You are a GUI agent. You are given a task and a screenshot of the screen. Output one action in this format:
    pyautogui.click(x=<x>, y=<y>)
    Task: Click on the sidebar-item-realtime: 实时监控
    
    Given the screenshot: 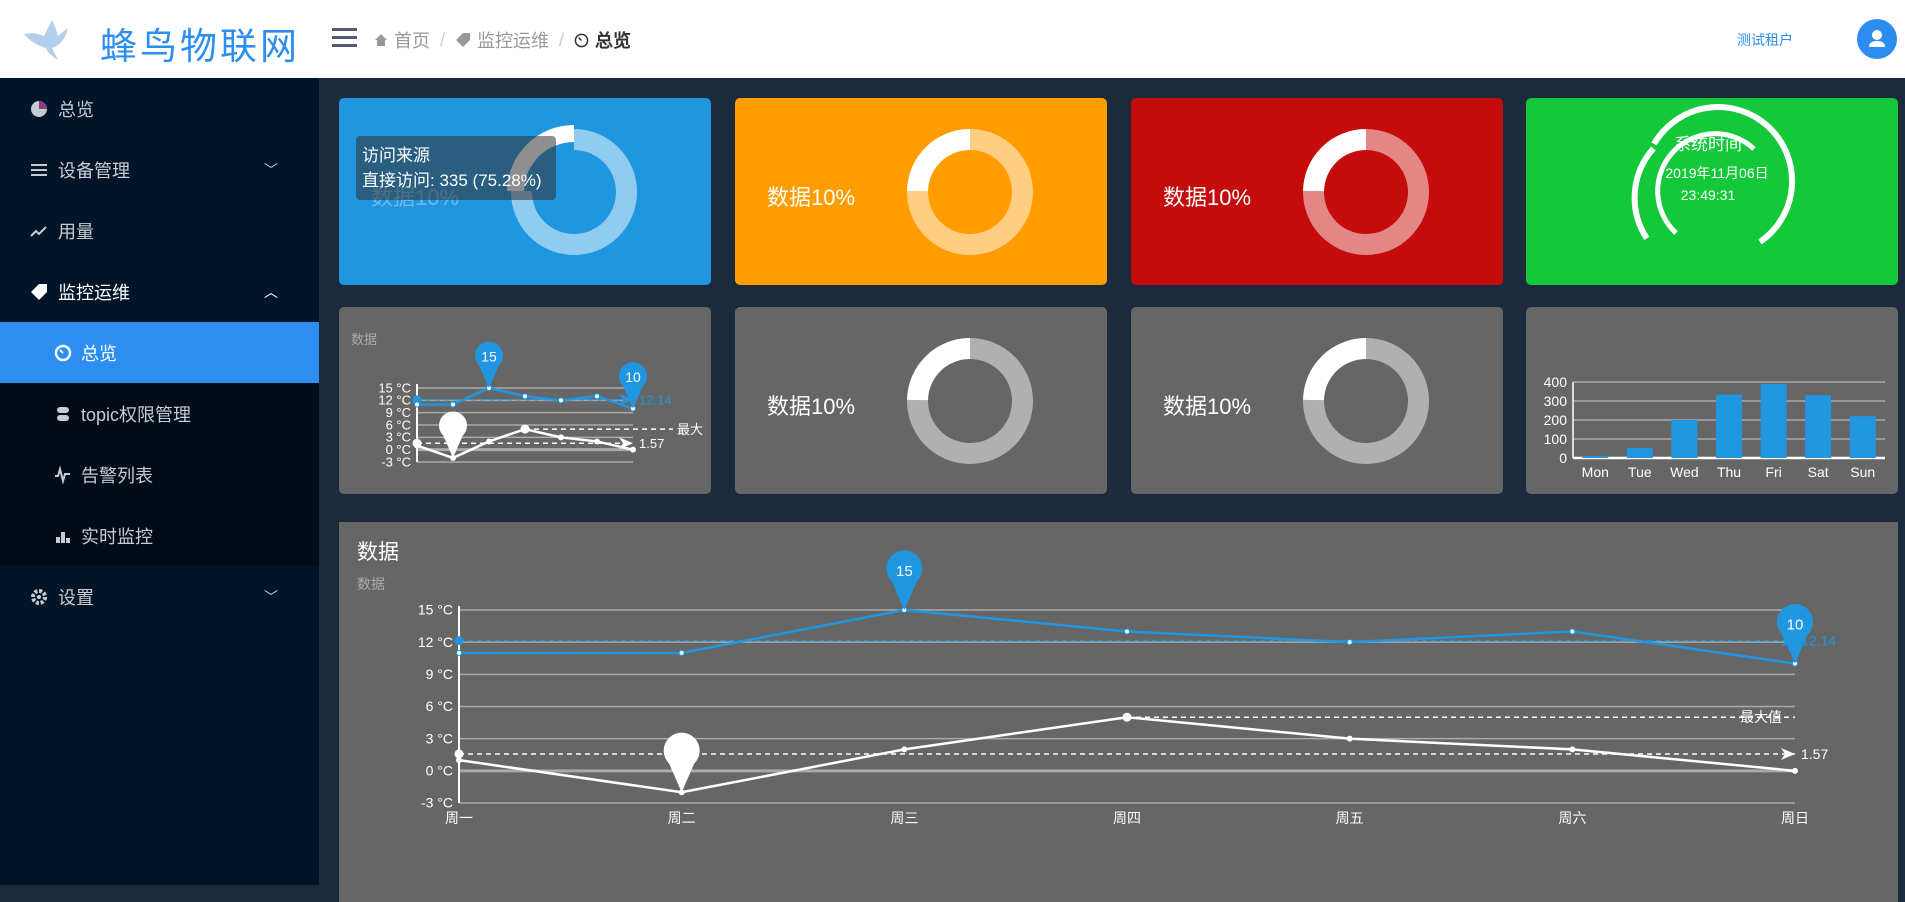 What is the action you would take?
    pyautogui.click(x=159, y=535)
    